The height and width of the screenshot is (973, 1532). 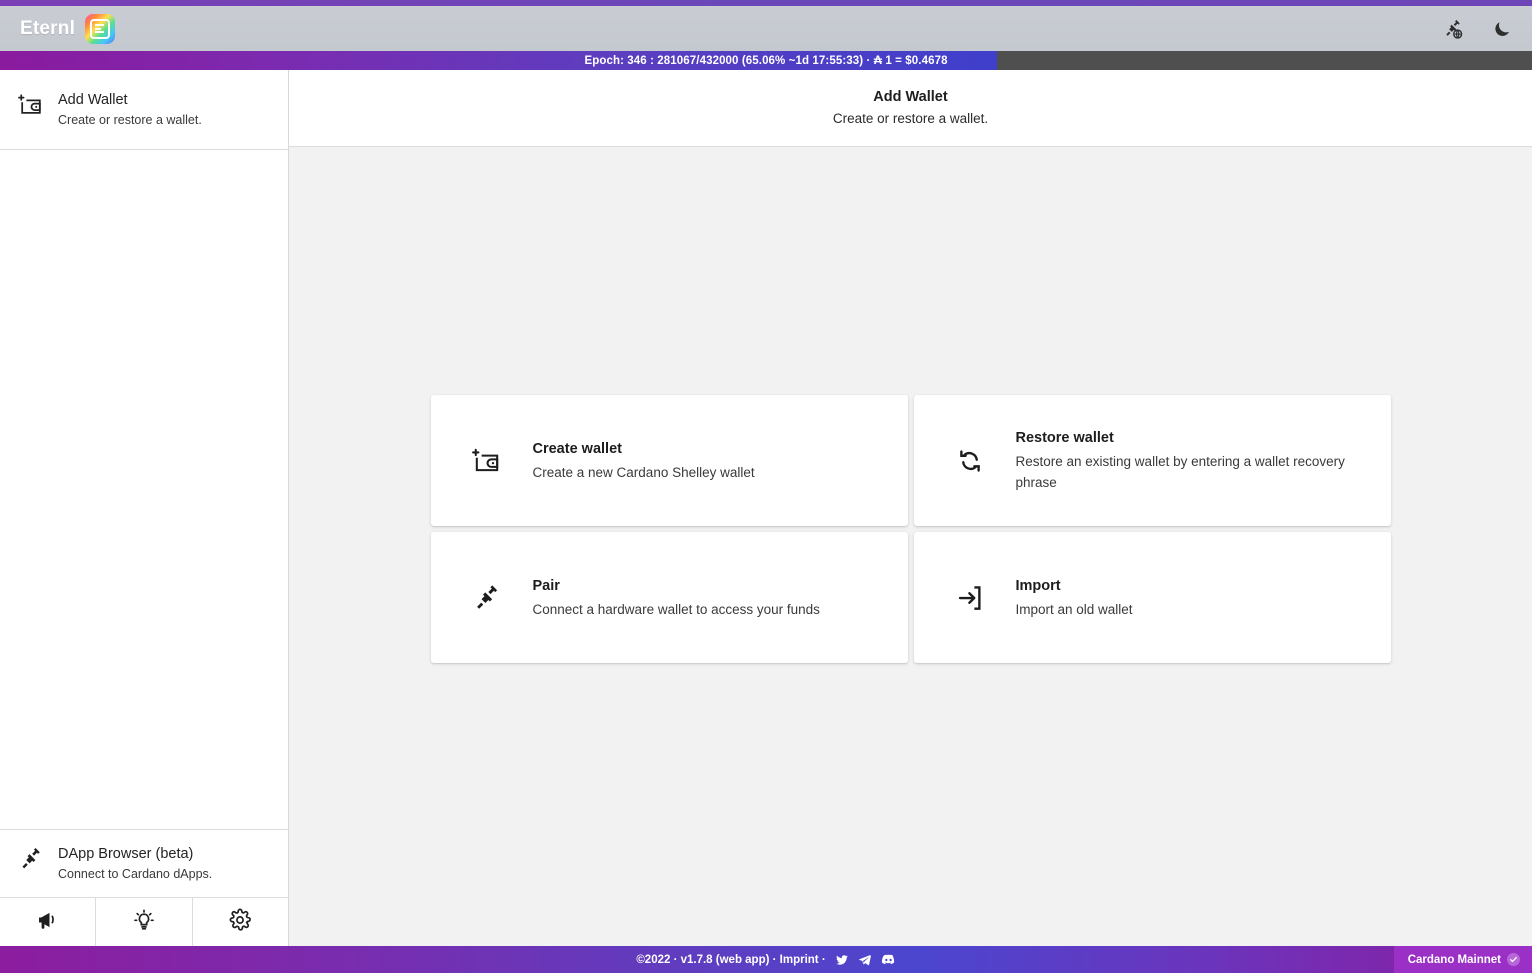 What do you see at coordinates (970, 461) in the screenshot?
I see `refresh-icon` at bounding box center [970, 461].